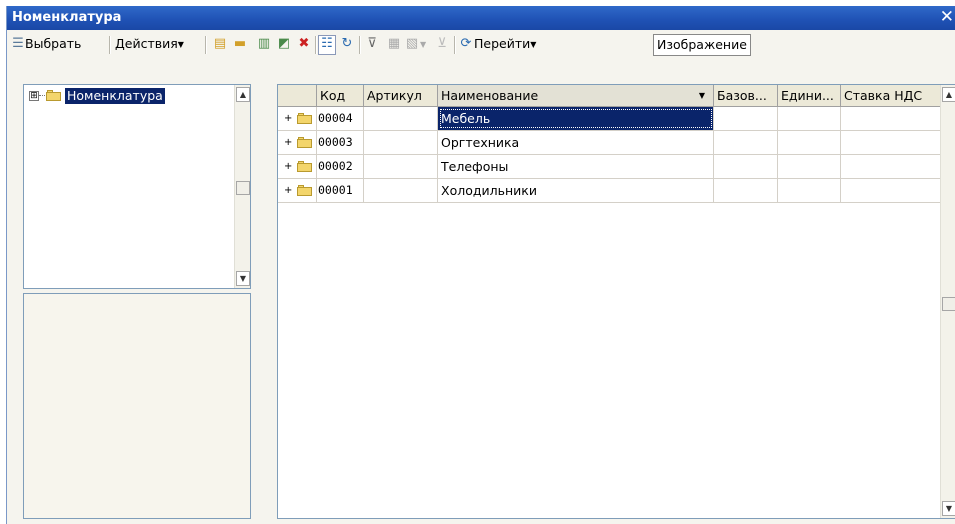 This screenshot has width=955, height=524. I want to click on copy-icon: ▥, so click(264, 44).